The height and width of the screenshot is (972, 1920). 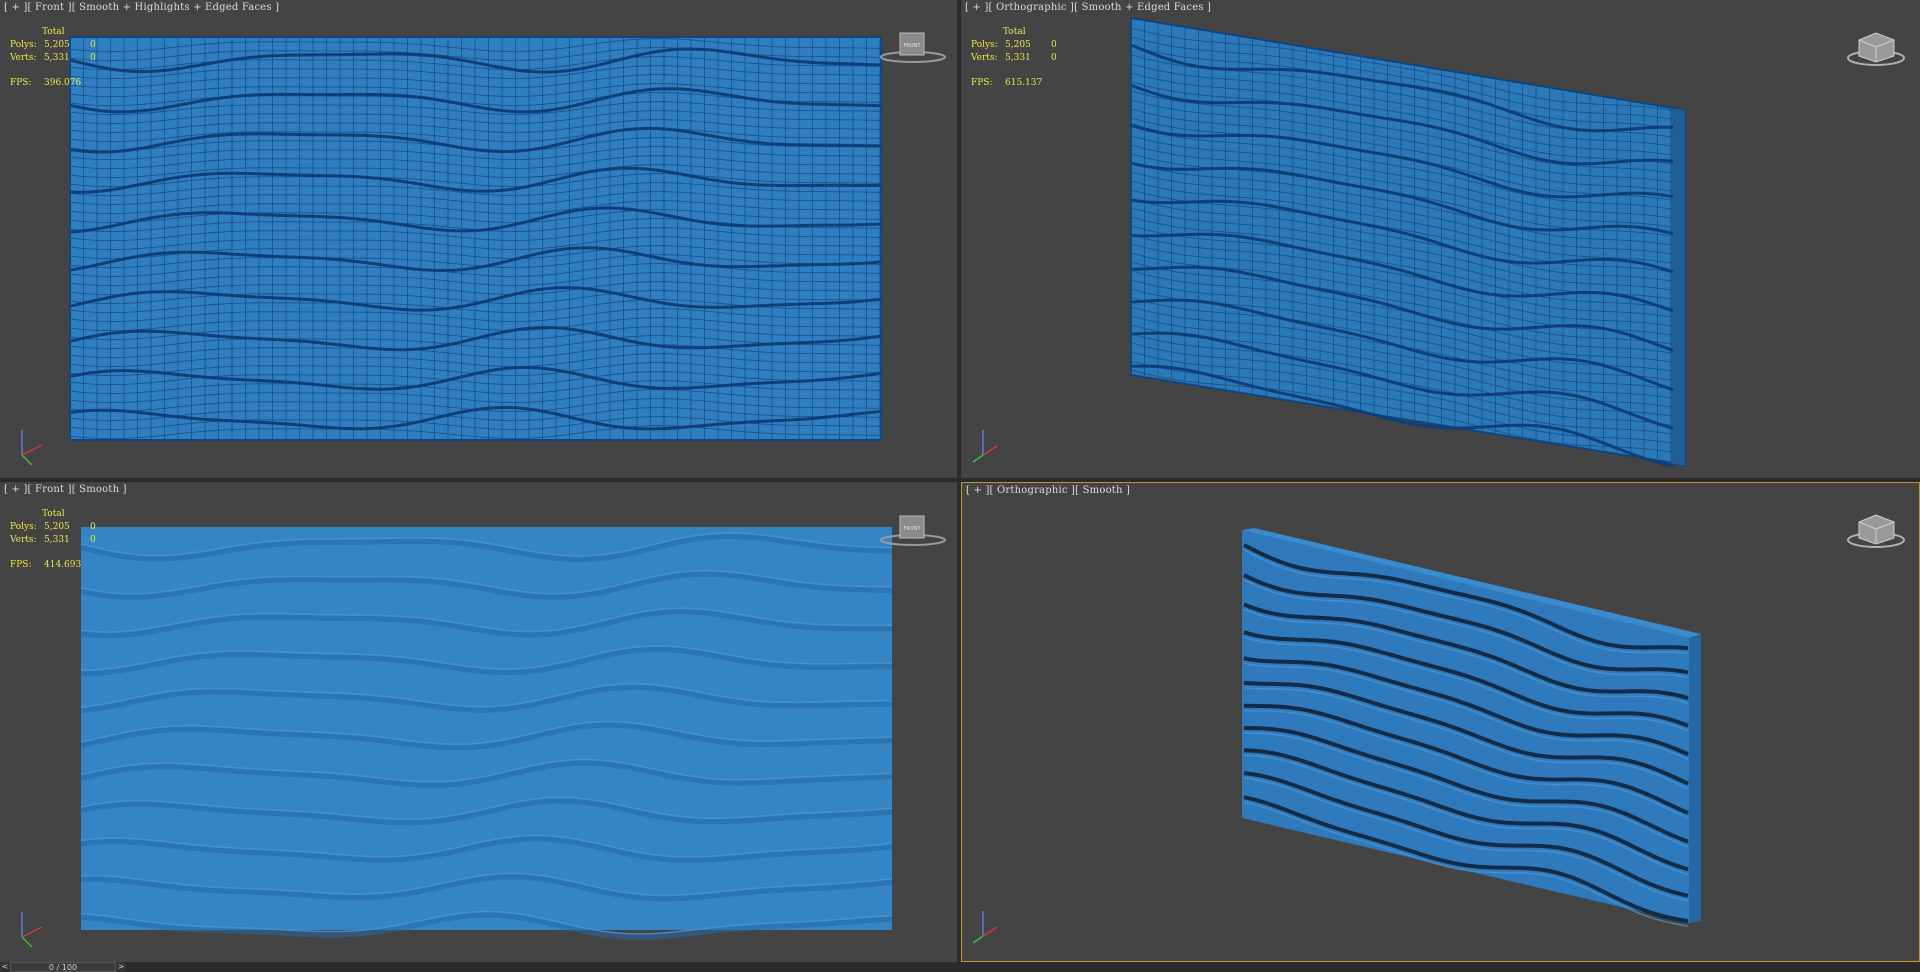 I want to click on next-frame-button: >, so click(x=121, y=967).